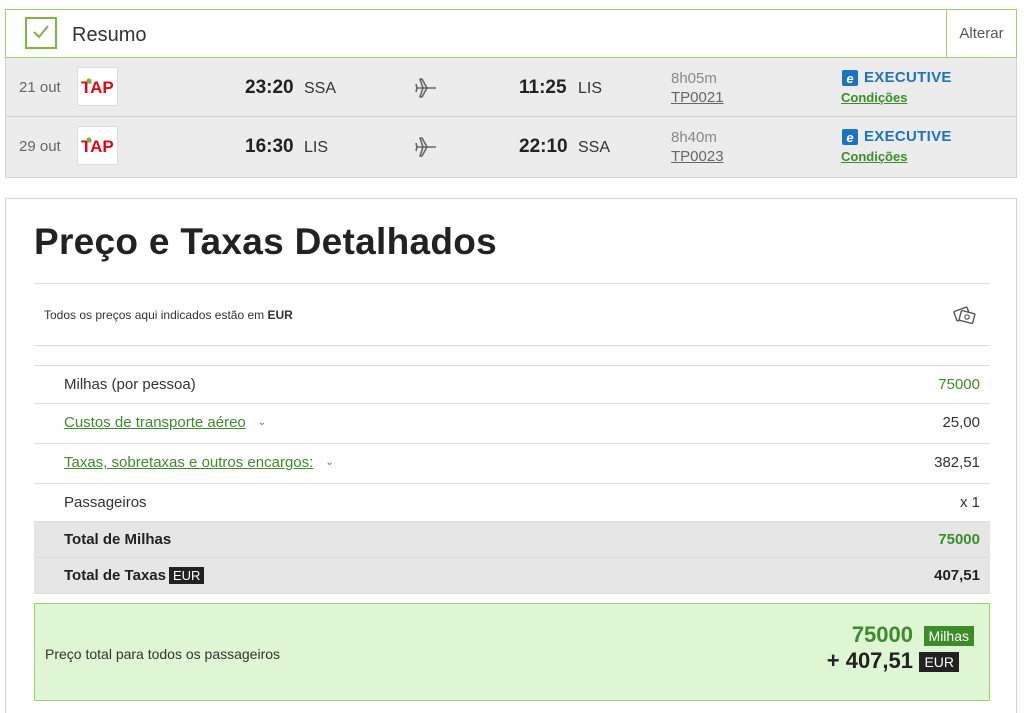 Image resolution: width=1024 pixels, height=713 pixels. Describe the element at coordinates (961, 422) in the screenshot. I see `fee-value: 25,00` at that location.